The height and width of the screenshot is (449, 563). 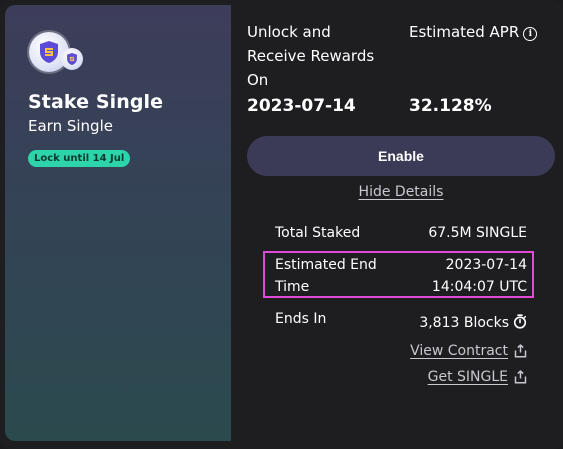 I want to click on token-logos, so click(x=59, y=54).